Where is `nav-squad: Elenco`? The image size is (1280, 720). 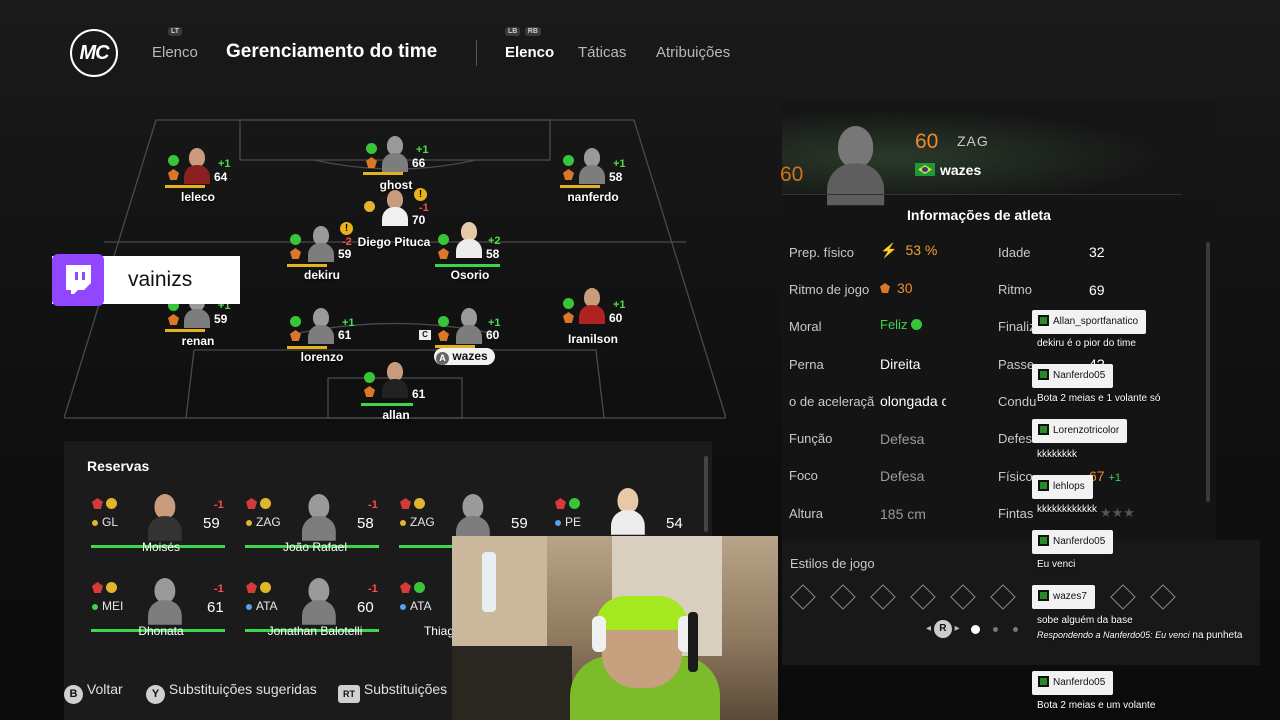
nav-squad: Elenco is located at coordinates (175, 52).